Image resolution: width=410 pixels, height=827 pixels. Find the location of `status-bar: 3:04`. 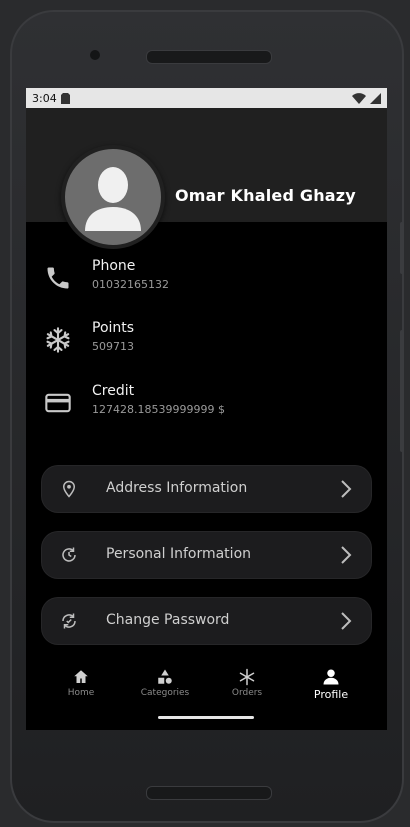

status-bar: 3:04 is located at coordinates (206, 98).